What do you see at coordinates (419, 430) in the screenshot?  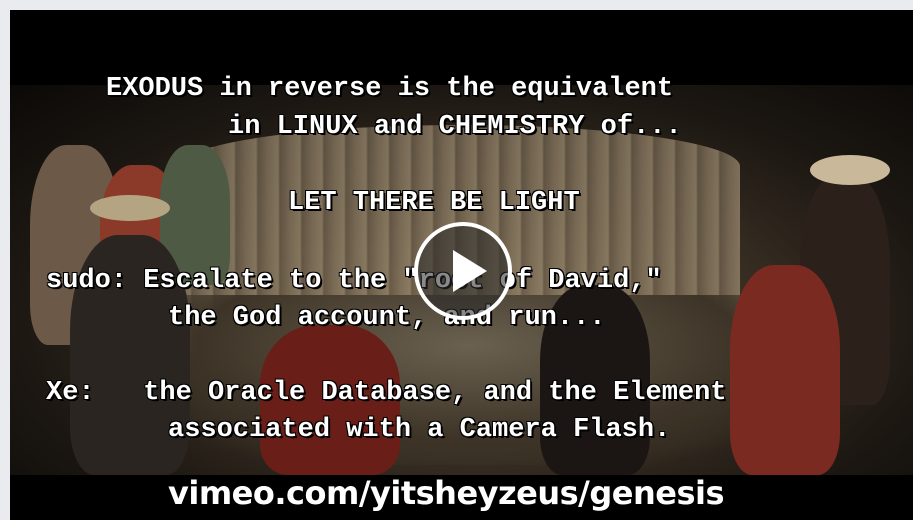 I see `caption-line: associated with a Camera Flash.` at bounding box center [419, 430].